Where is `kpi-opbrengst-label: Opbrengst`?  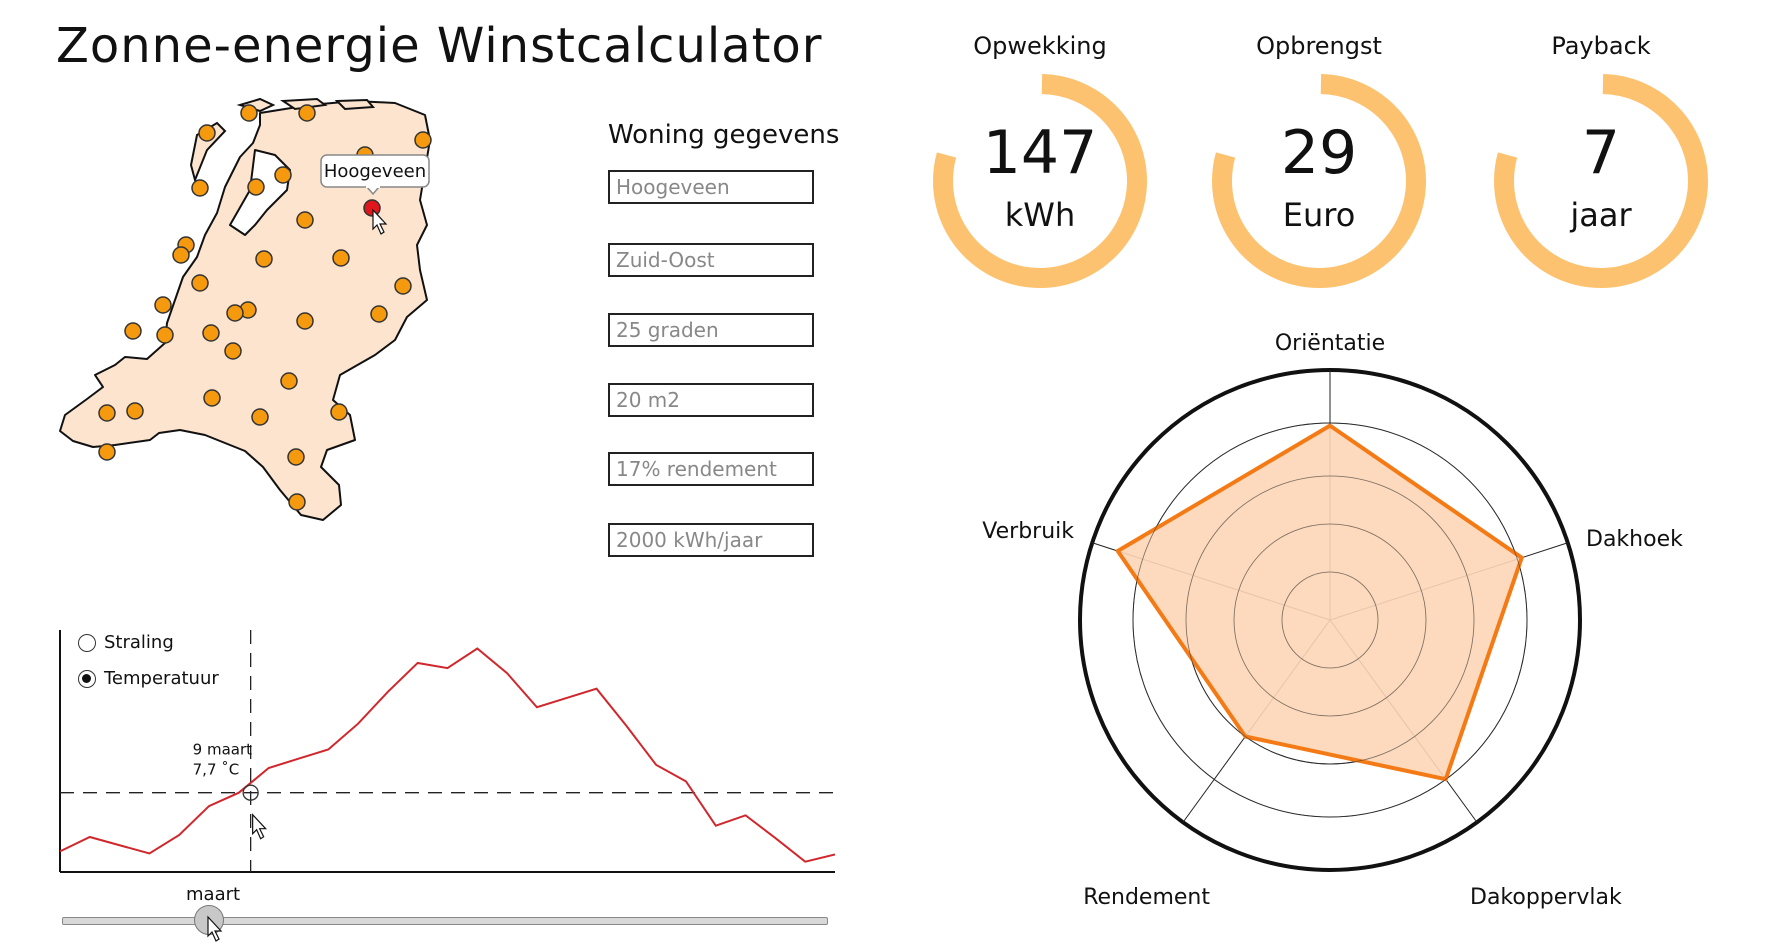 kpi-opbrengst-label: Opbrengst is located at coordinates (1319, 46).